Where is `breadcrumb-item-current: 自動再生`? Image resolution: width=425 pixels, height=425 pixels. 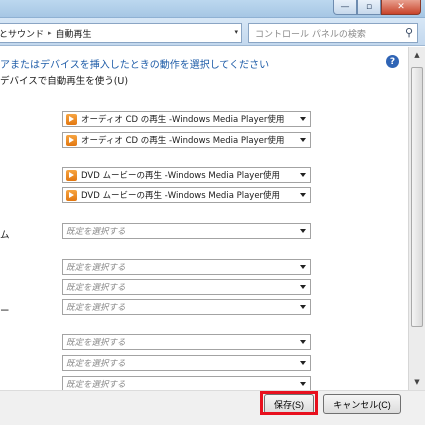 breadcrumb-item-current: 自動再生 is located at coordinates (74, 33).